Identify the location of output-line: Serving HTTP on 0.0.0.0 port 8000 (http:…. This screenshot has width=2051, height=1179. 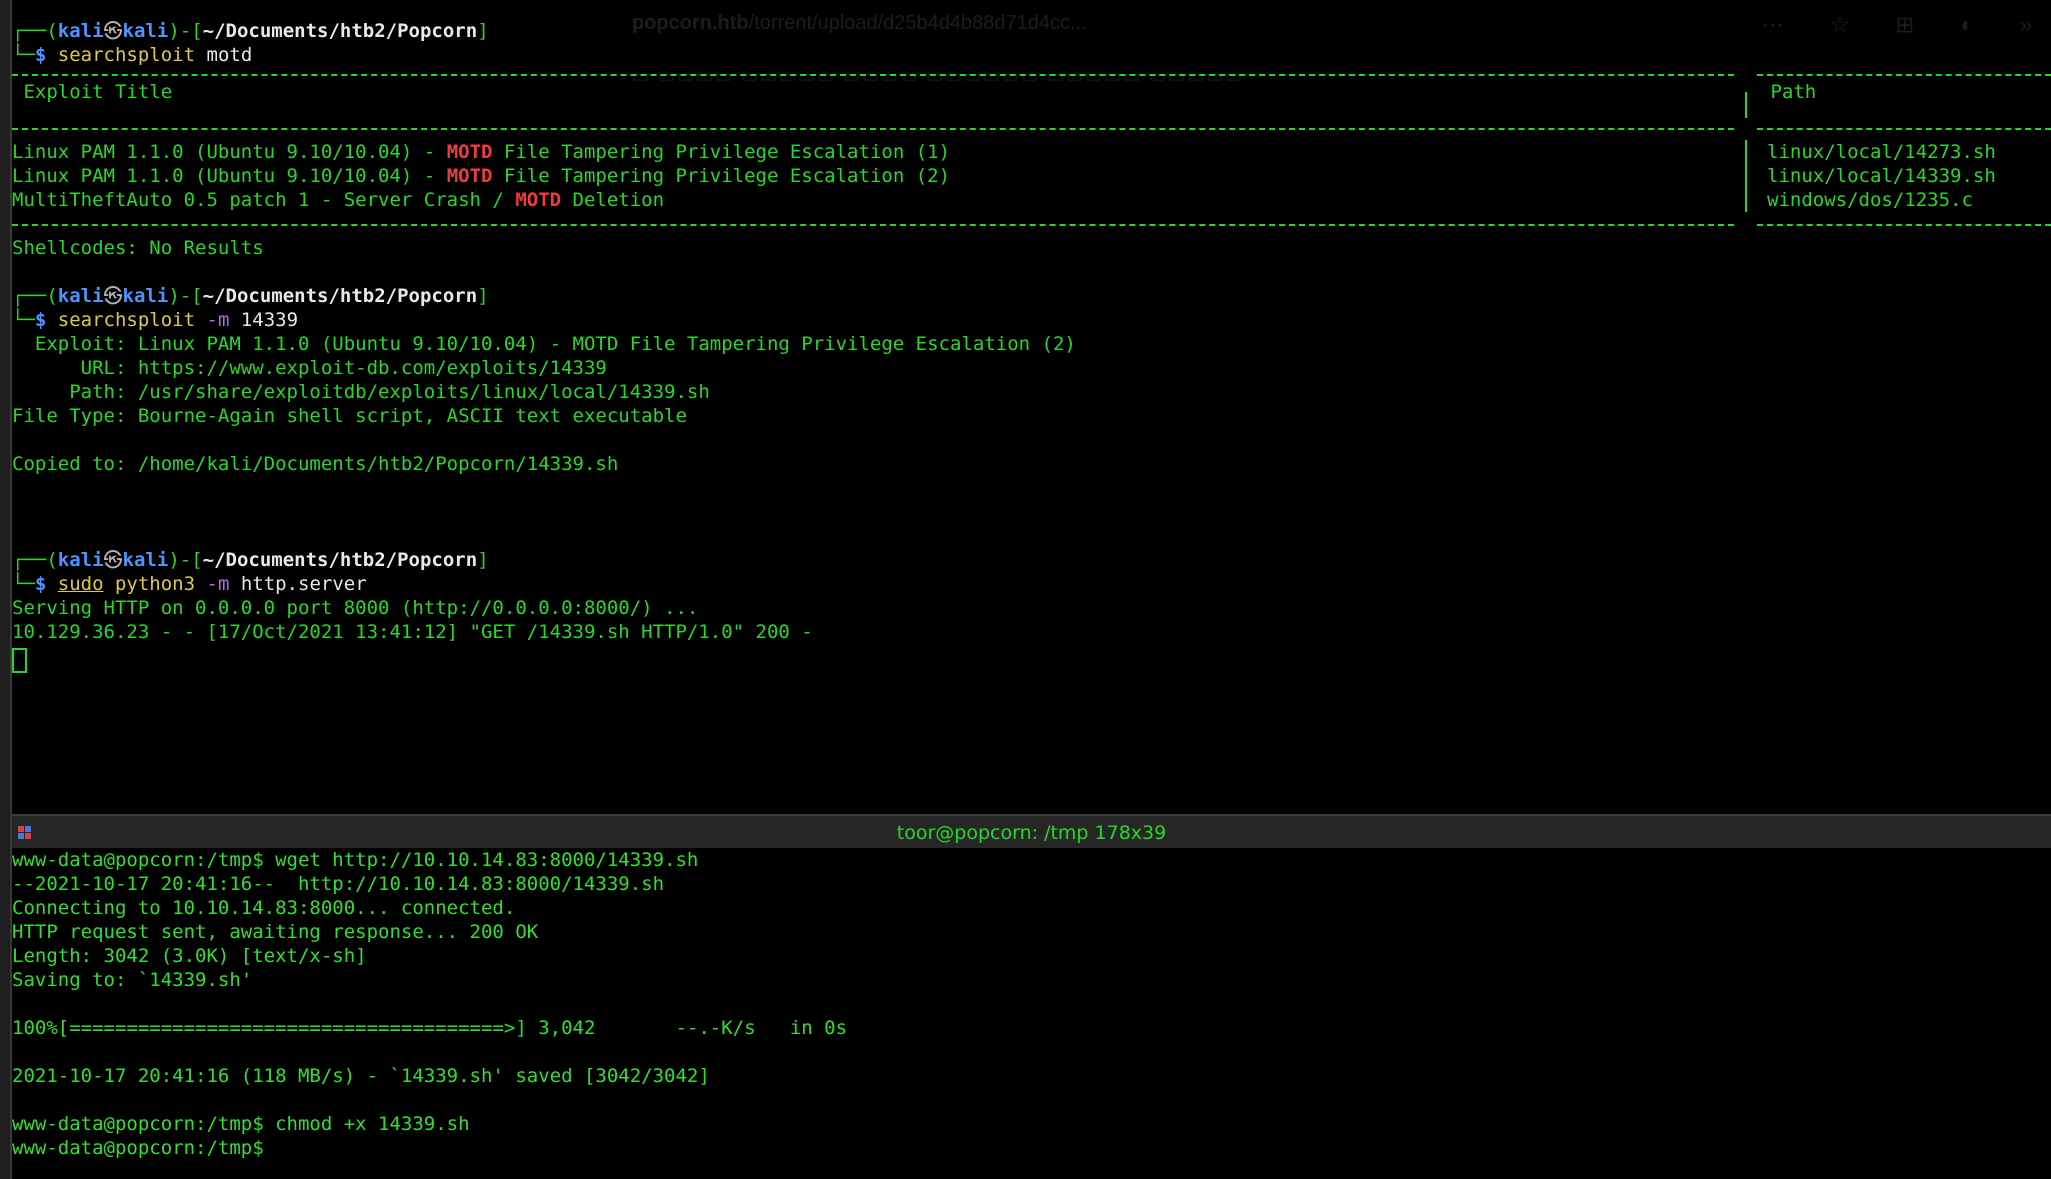
(355, 608).